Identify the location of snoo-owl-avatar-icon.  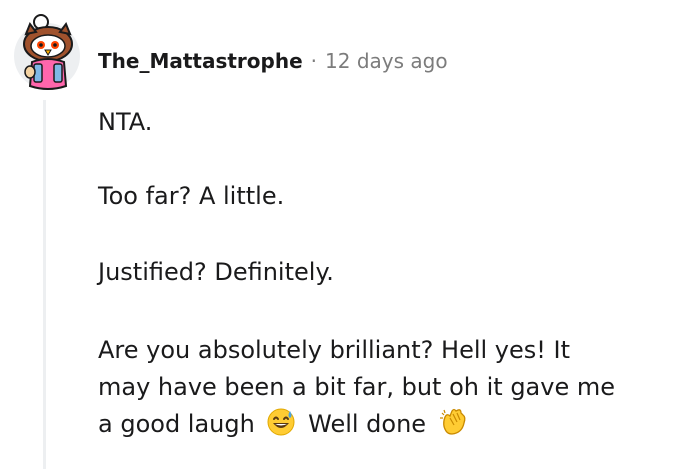
(47, 52).